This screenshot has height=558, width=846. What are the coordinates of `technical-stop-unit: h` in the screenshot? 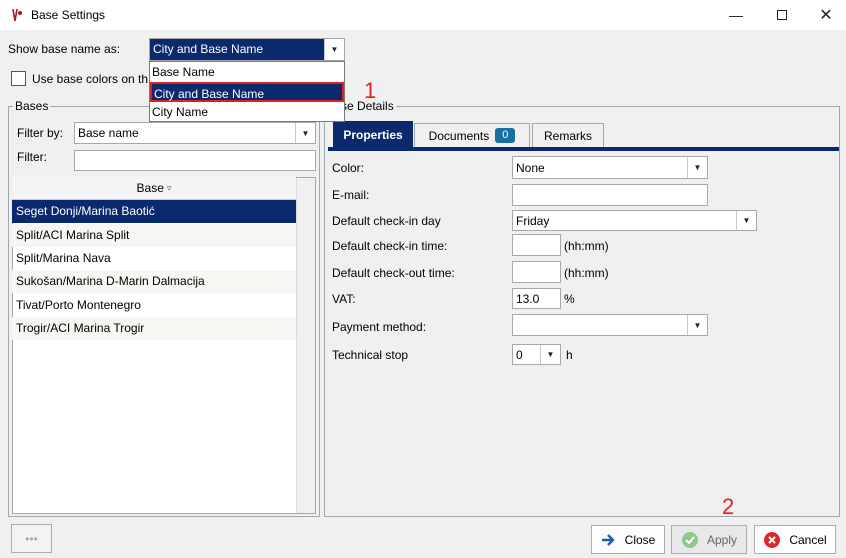 It's located at (569, 355).